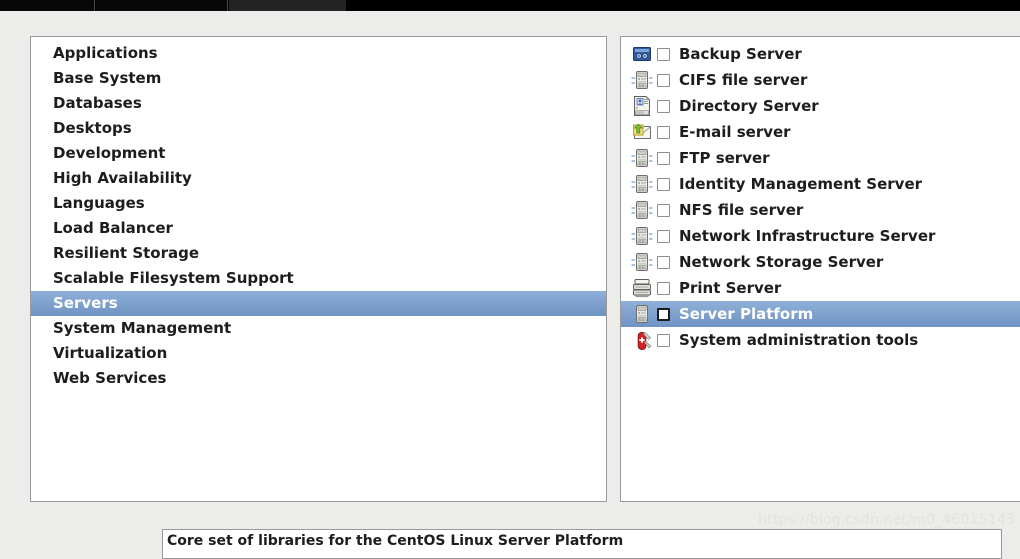  Describe the element at coordinates (724, 158) in the screenshot. I see `addon-item-label: FTP server` at that location.